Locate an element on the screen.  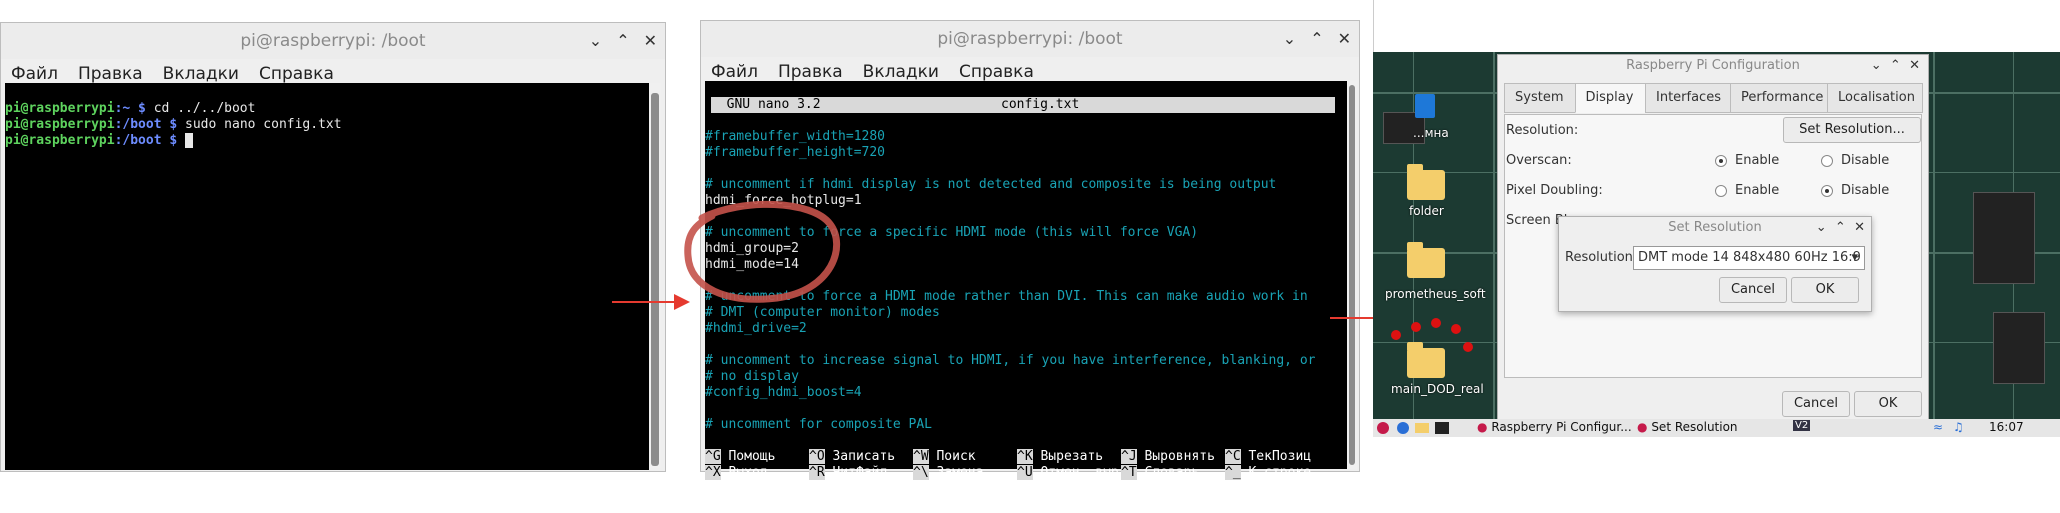
nano-line: #config_hdmi_boost=4 is located at coordinates (783, 392).